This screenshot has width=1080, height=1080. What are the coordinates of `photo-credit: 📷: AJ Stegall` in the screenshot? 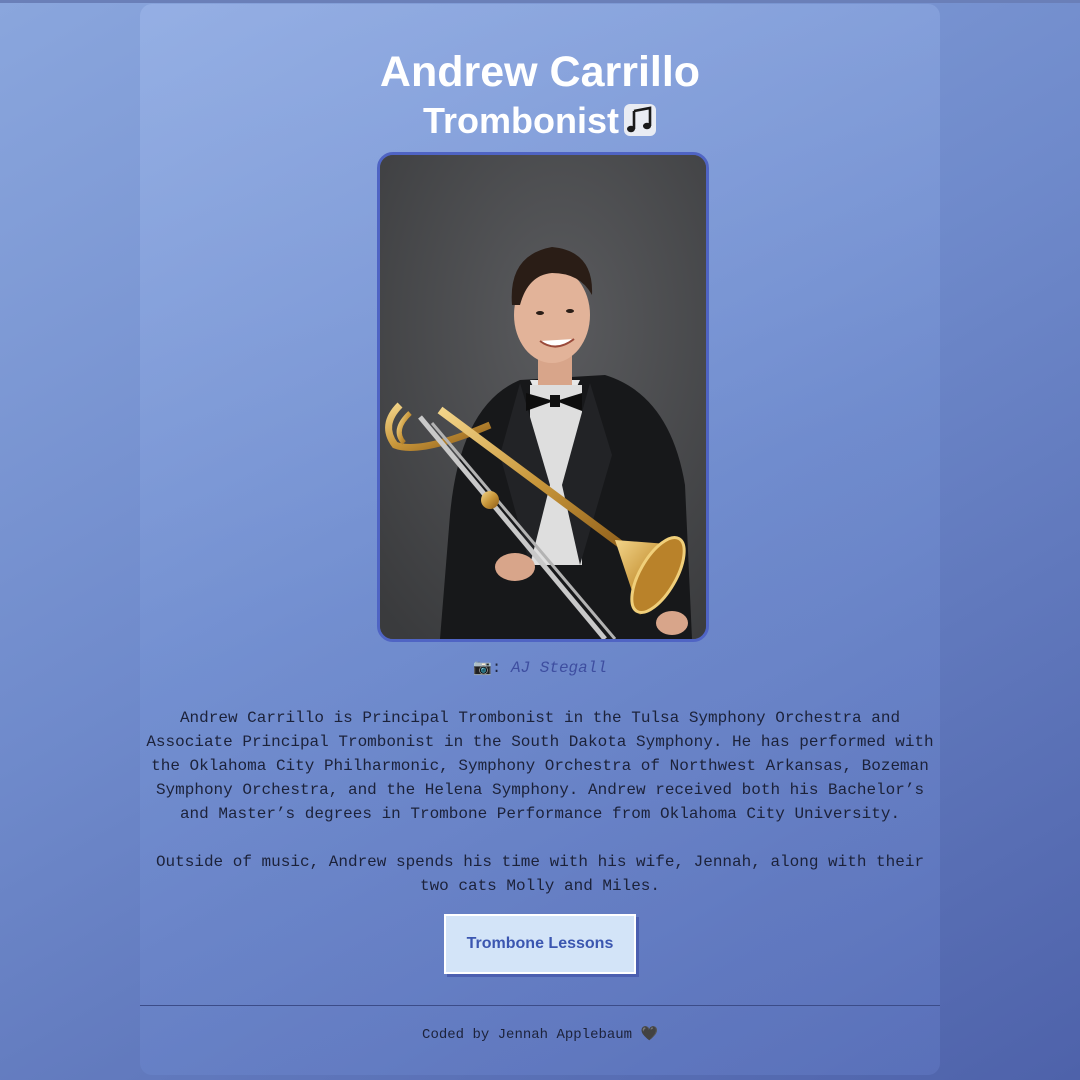 It's located at (540, 667).